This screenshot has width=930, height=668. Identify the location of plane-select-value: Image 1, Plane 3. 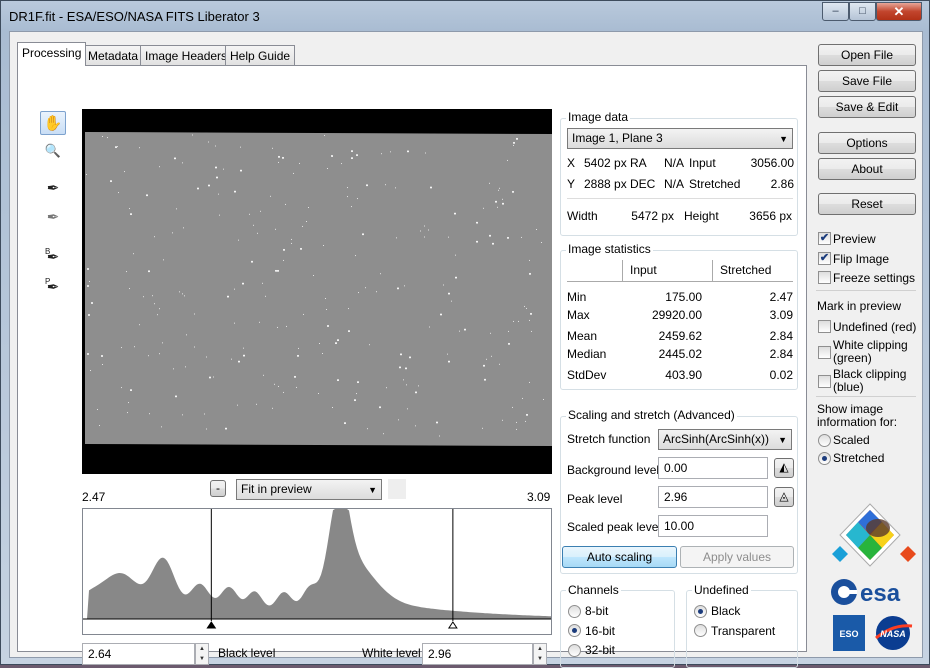
(617, 138).